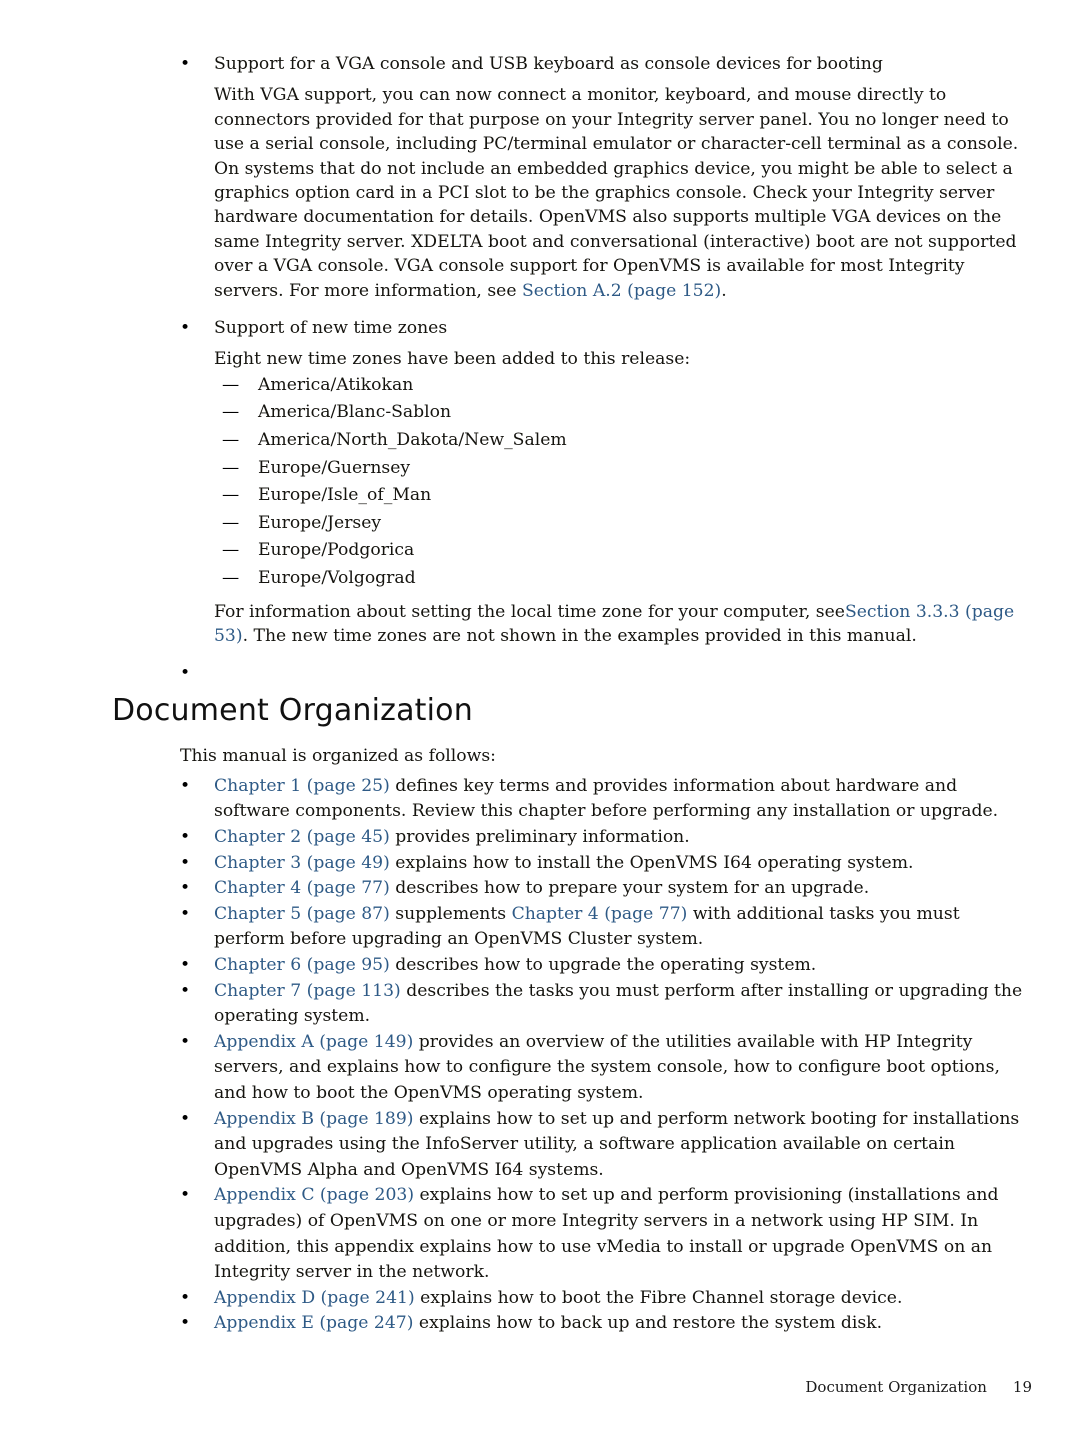 The height and width of the screenshot is (1438, 1080). Describe the element at coordinates (338, 756) in the screenshot. I see `document-organization-intro: This manual is organized as follows:` at that location.